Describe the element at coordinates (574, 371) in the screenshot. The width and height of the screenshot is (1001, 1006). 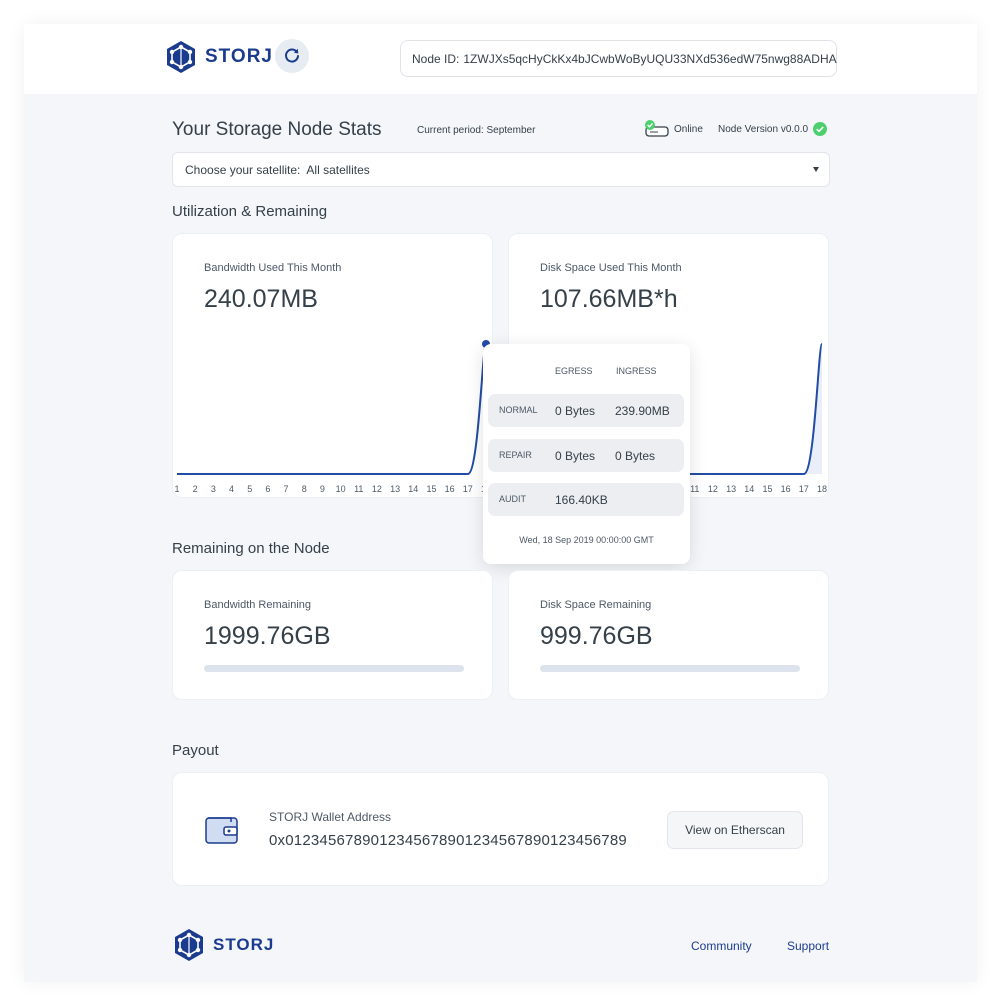
I see `egress-header: EGRESS` at that location.